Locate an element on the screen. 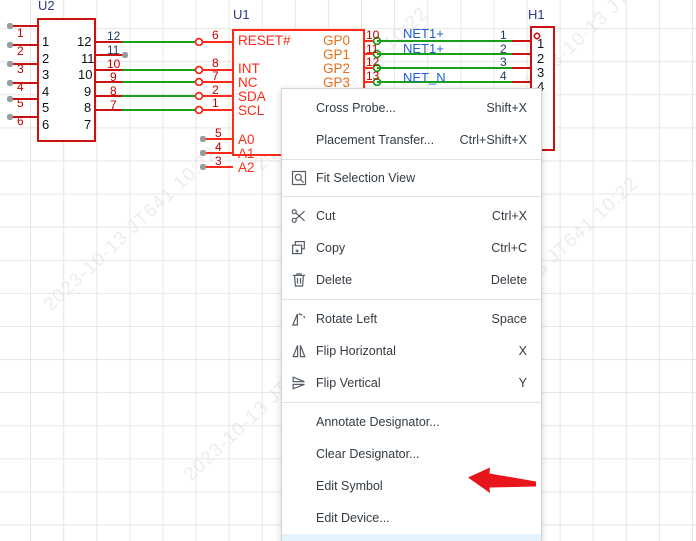  annotation-arrow-icon is located at coordinates (502, 480).